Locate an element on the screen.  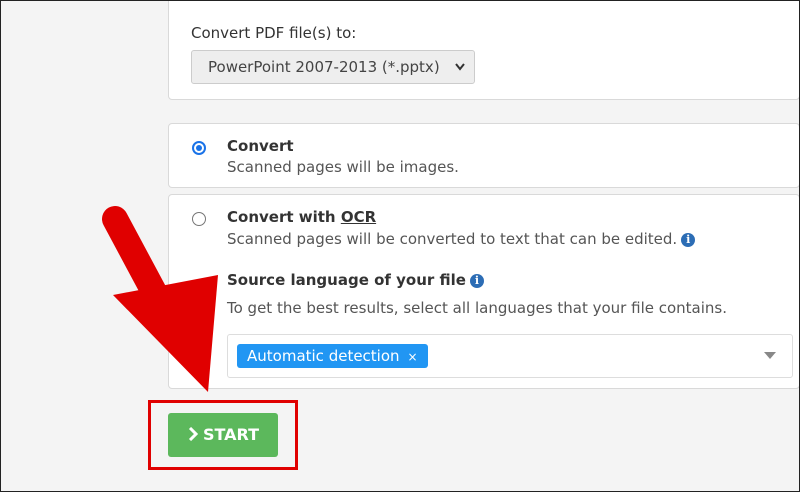
red-arrow-icon is located at coordinates (160, 299).